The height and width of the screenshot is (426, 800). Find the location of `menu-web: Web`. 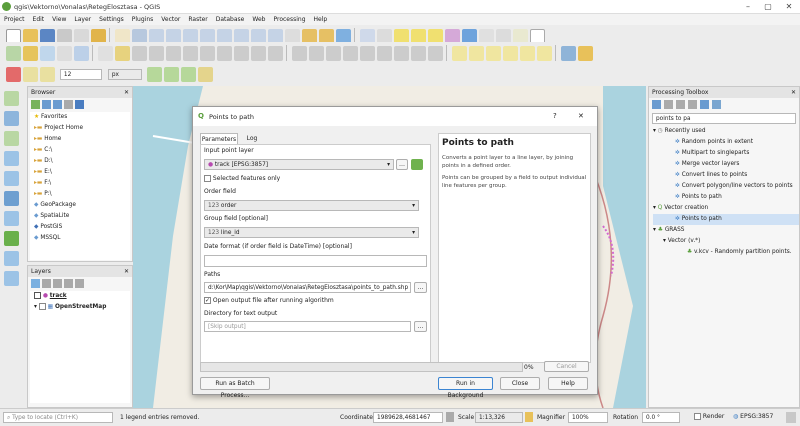

menu-web: Web is located at coordinates (258, 19).